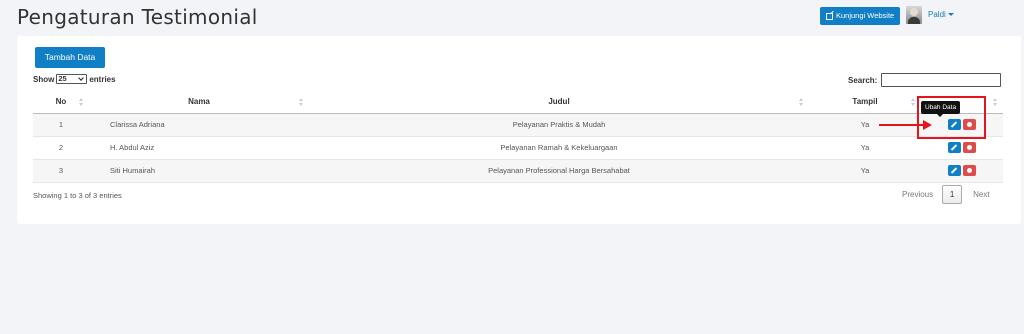 The image size is (1024, 334). I want to click on cell-no: 1, so click(61, 125).